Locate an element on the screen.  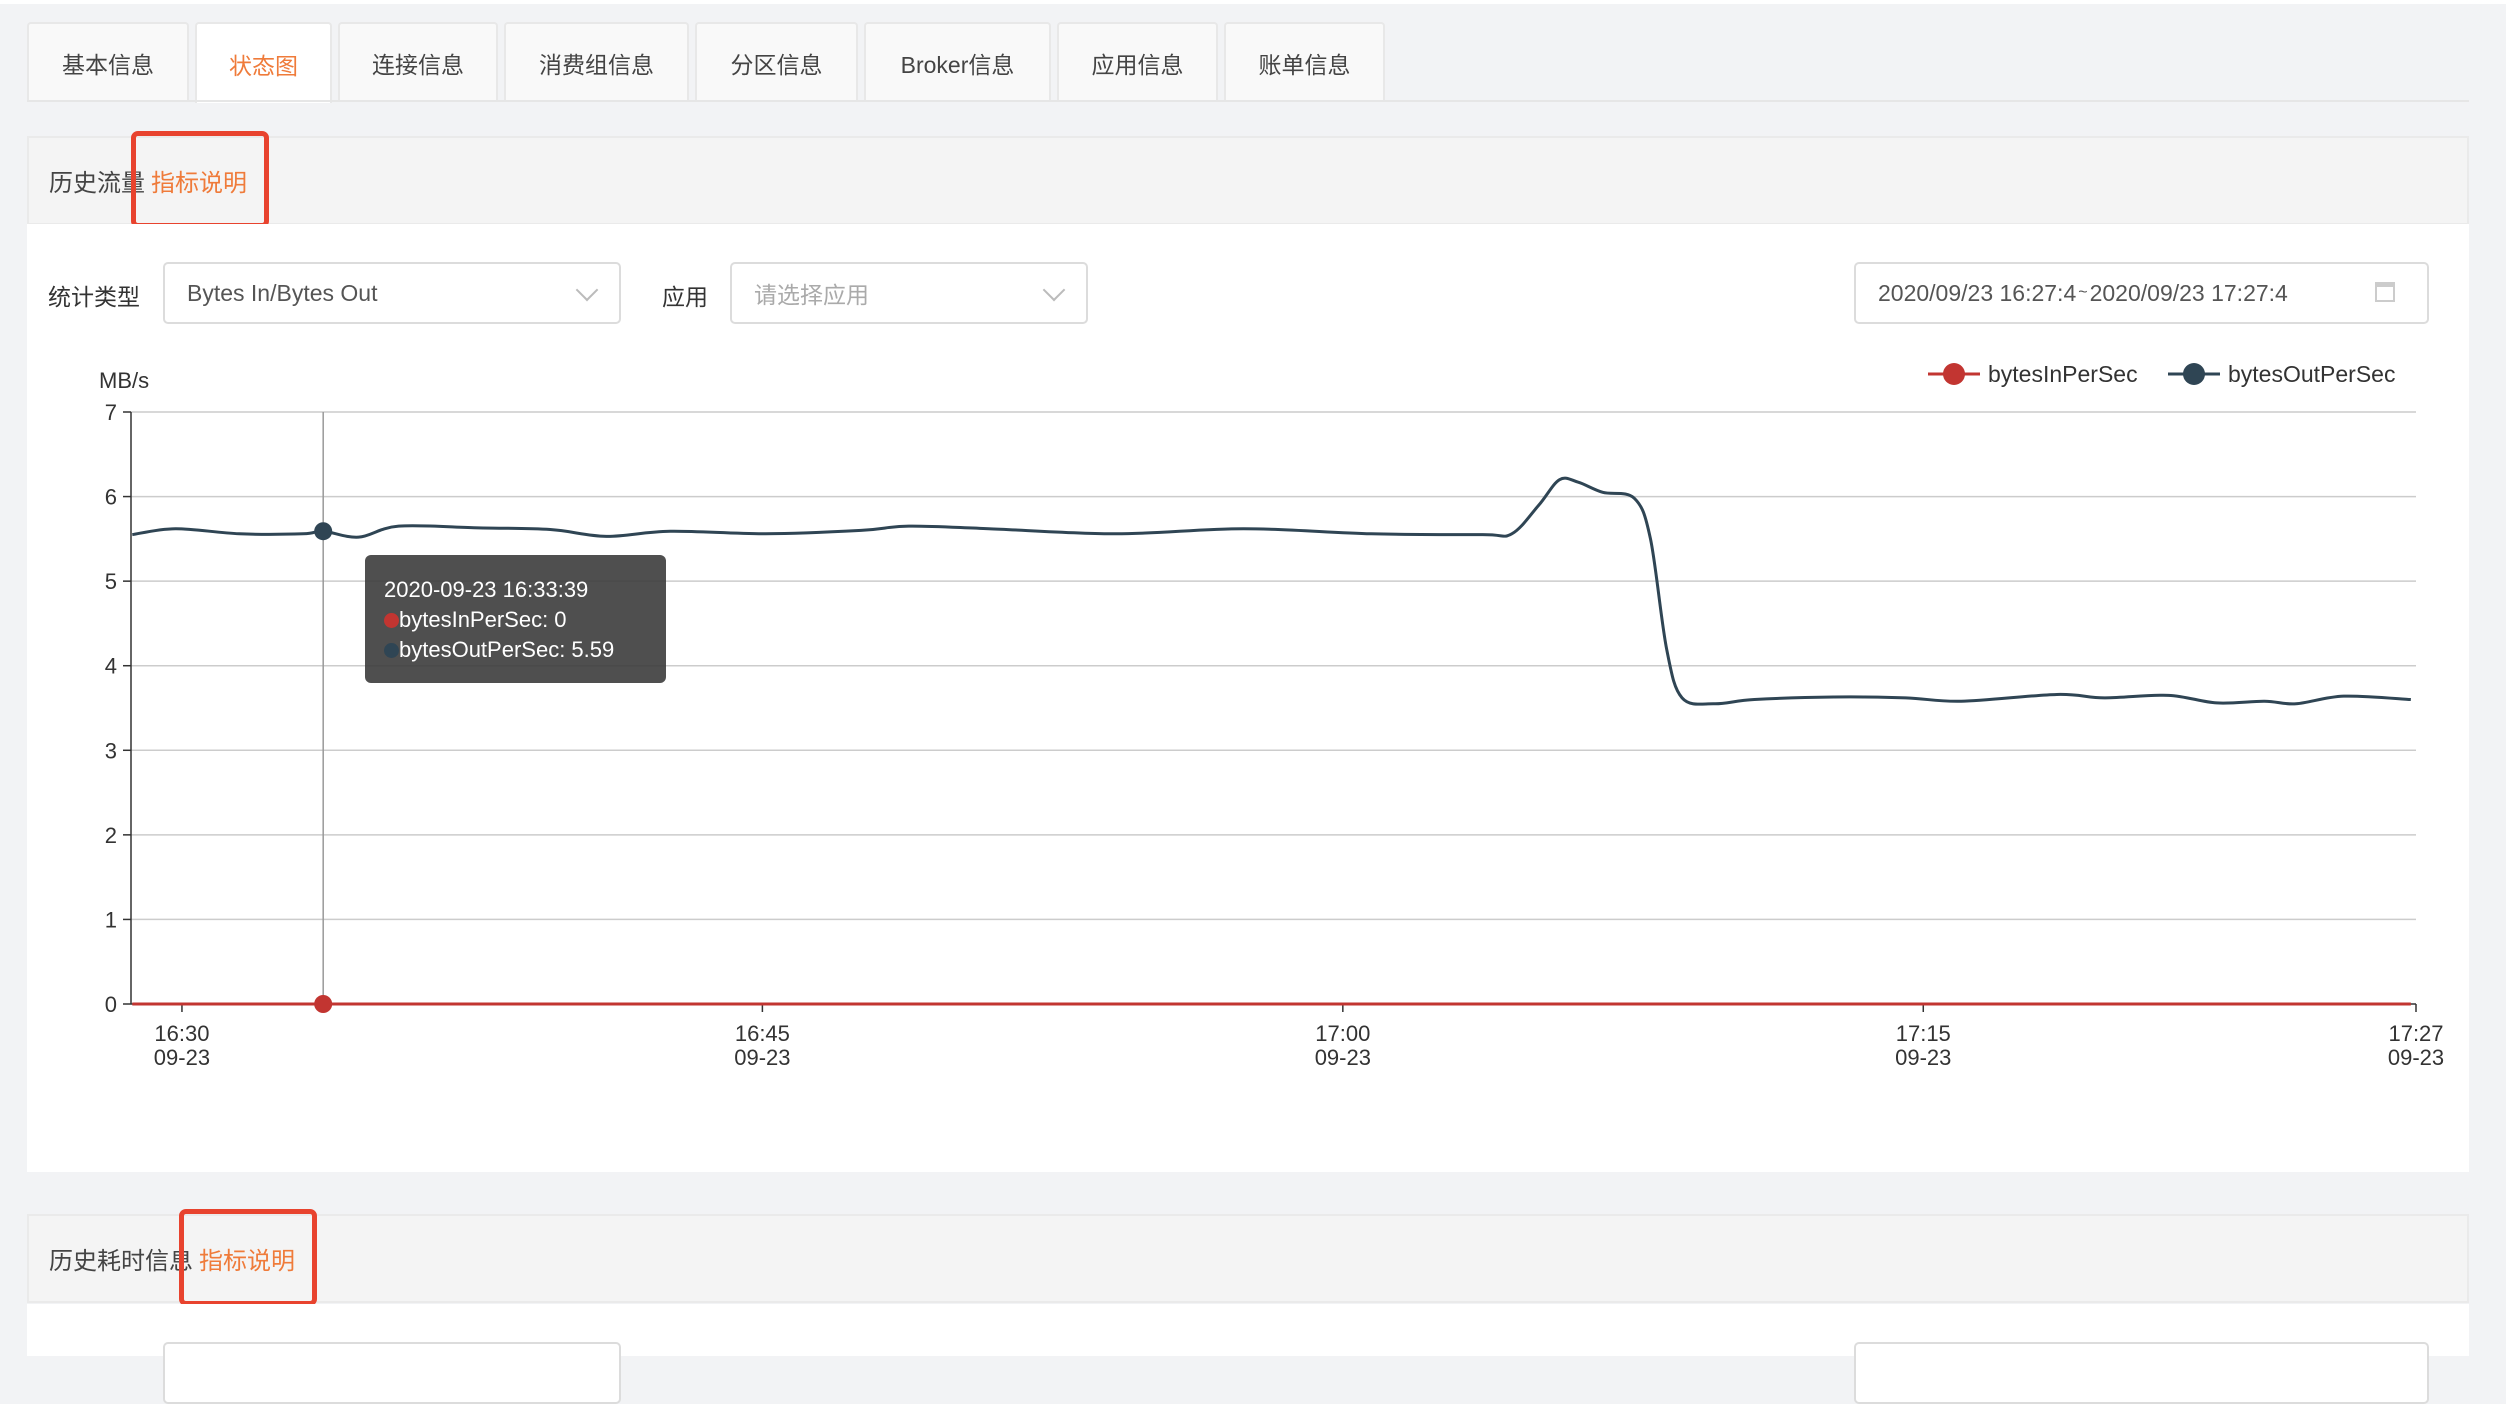
highlight-point-bytesOutPerSec is located at coordinates (323, 531).